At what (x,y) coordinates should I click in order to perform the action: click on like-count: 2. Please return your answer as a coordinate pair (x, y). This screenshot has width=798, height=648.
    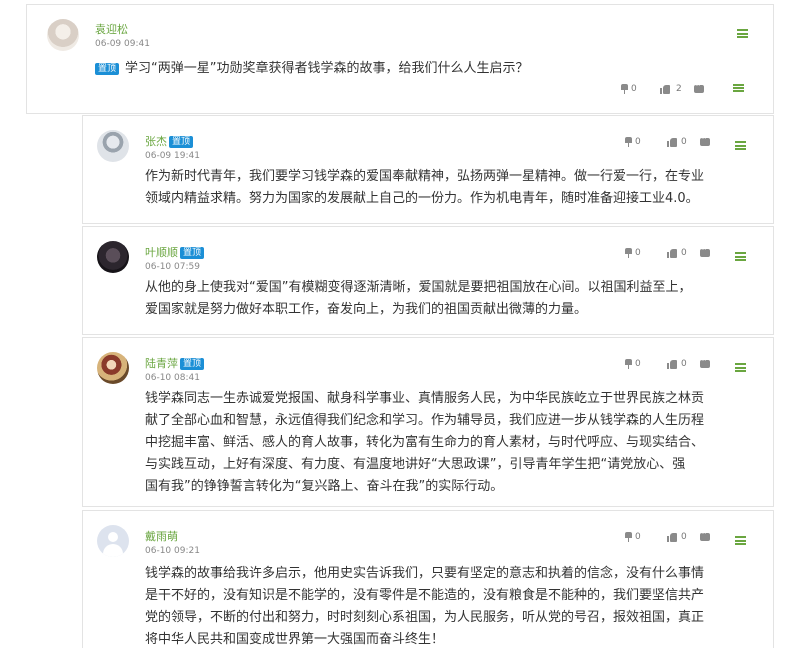
    Looking at the image, I should click on (679, 89).